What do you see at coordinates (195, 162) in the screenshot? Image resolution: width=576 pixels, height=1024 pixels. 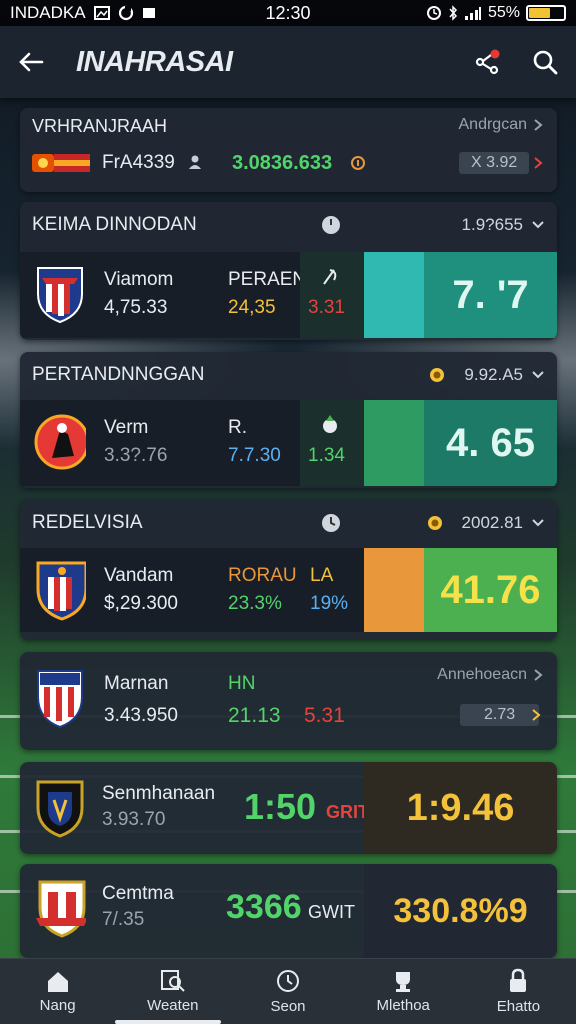 I see `user-icon` at bounding box center [195, 162].